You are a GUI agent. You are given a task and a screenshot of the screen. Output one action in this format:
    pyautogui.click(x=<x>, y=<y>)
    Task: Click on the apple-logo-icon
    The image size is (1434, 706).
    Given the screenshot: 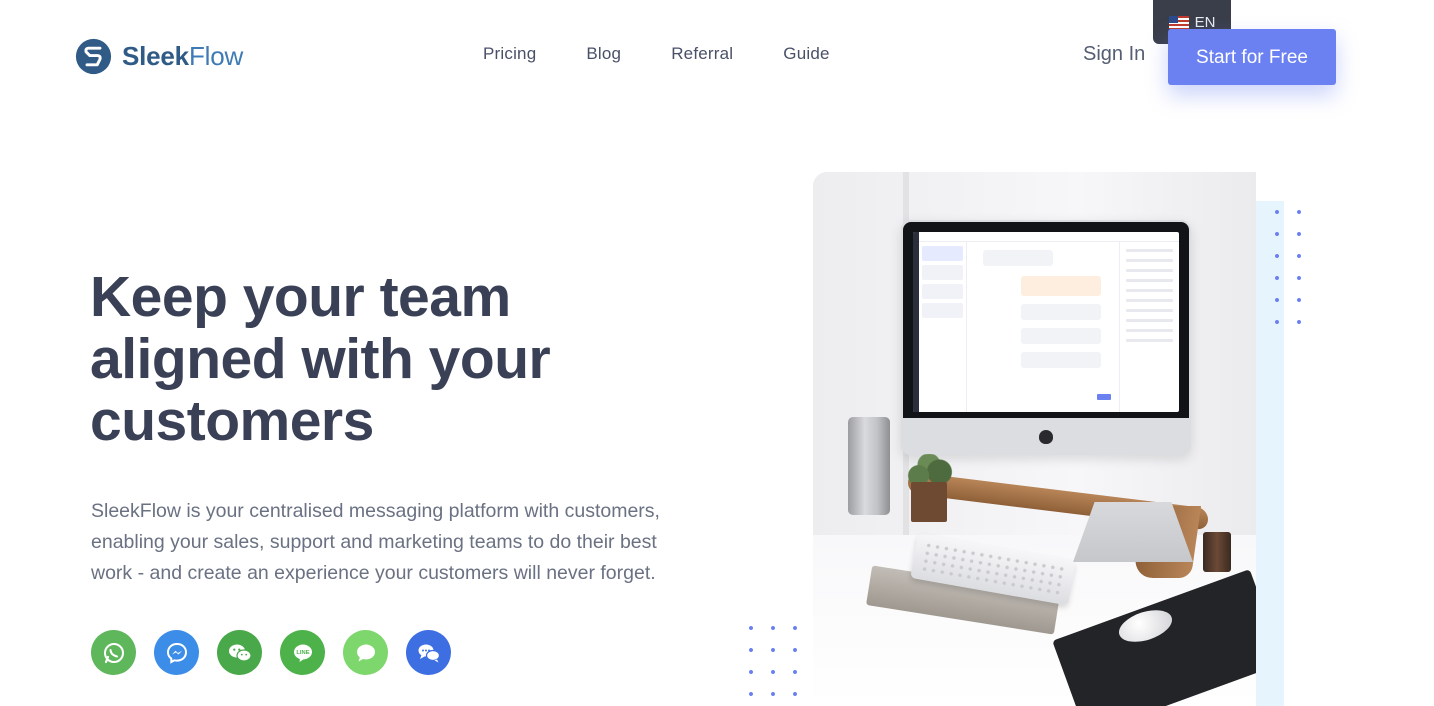 What is the action you would take?
    pyautogui.click(x=1046, y=437)
    